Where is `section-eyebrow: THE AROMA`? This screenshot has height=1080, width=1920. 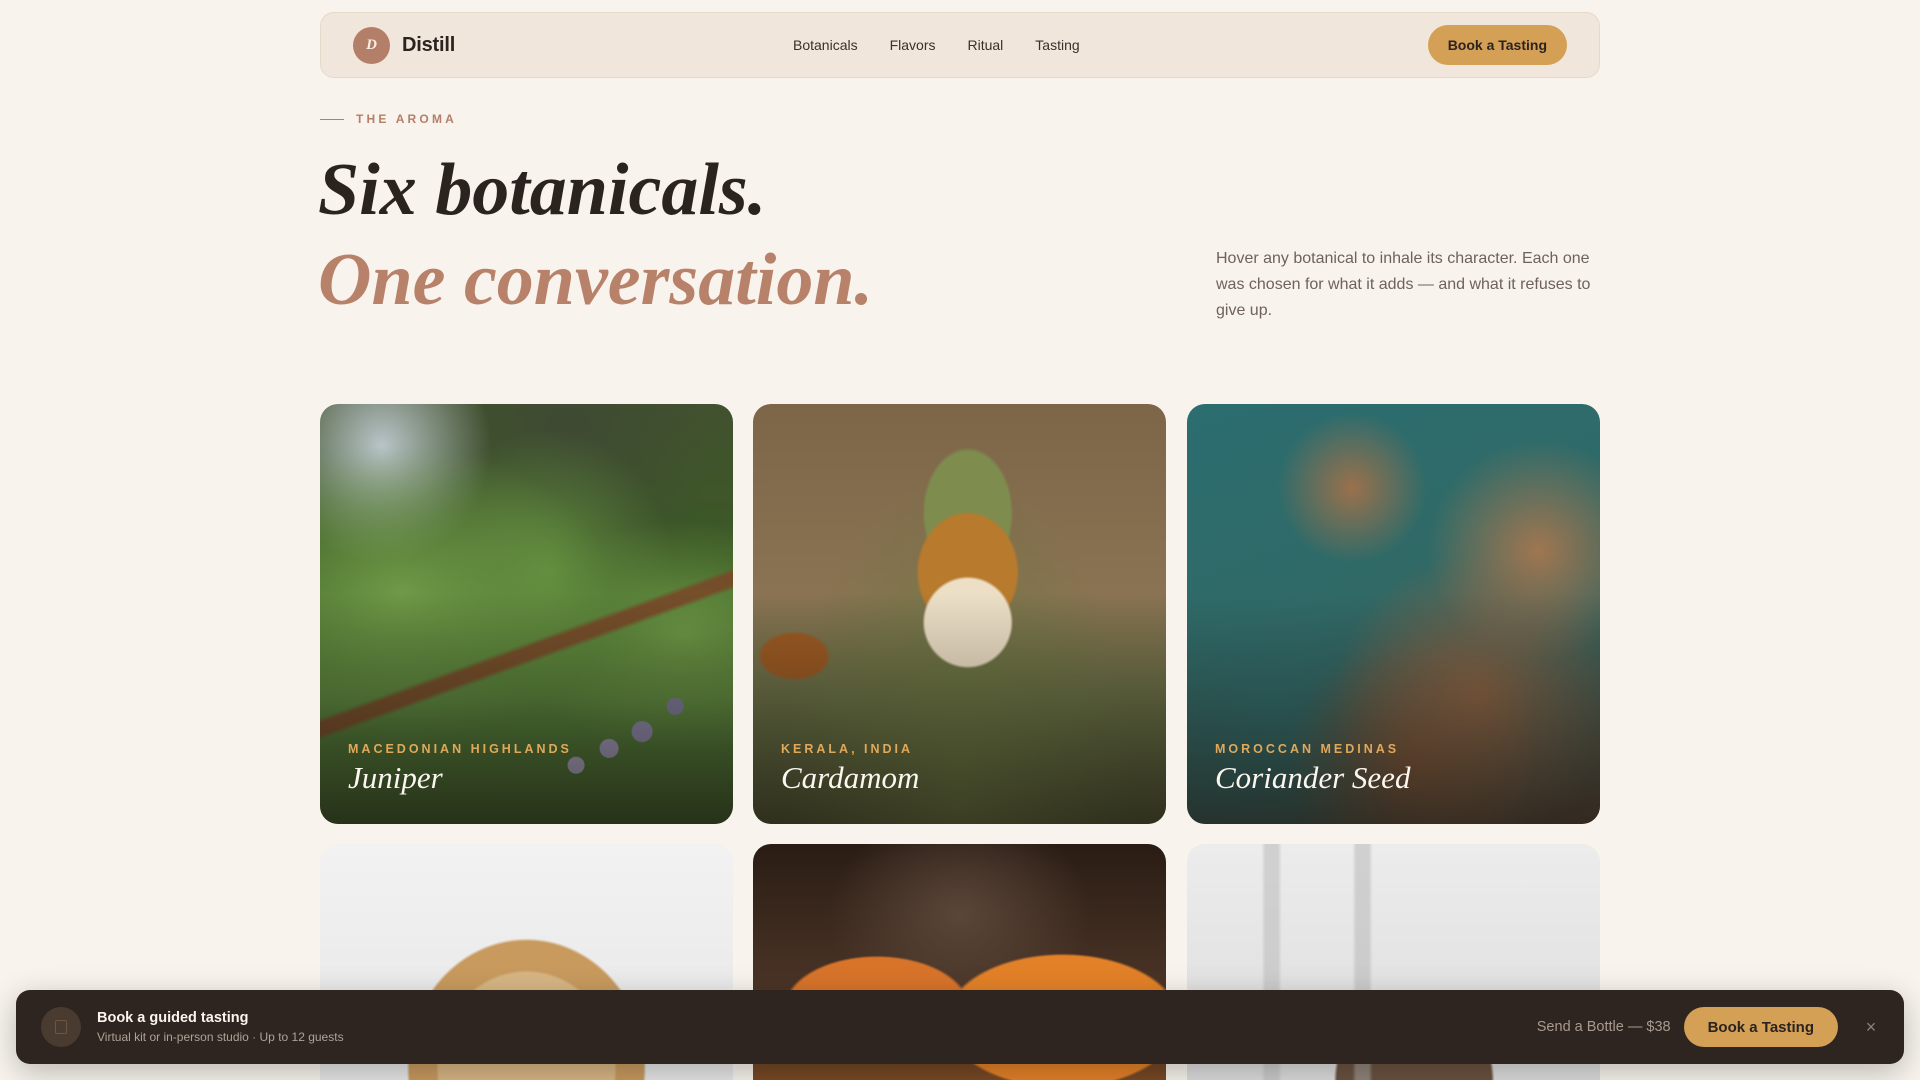 section-eyebrow: THE AROMA is located at coordinates (388, 119).